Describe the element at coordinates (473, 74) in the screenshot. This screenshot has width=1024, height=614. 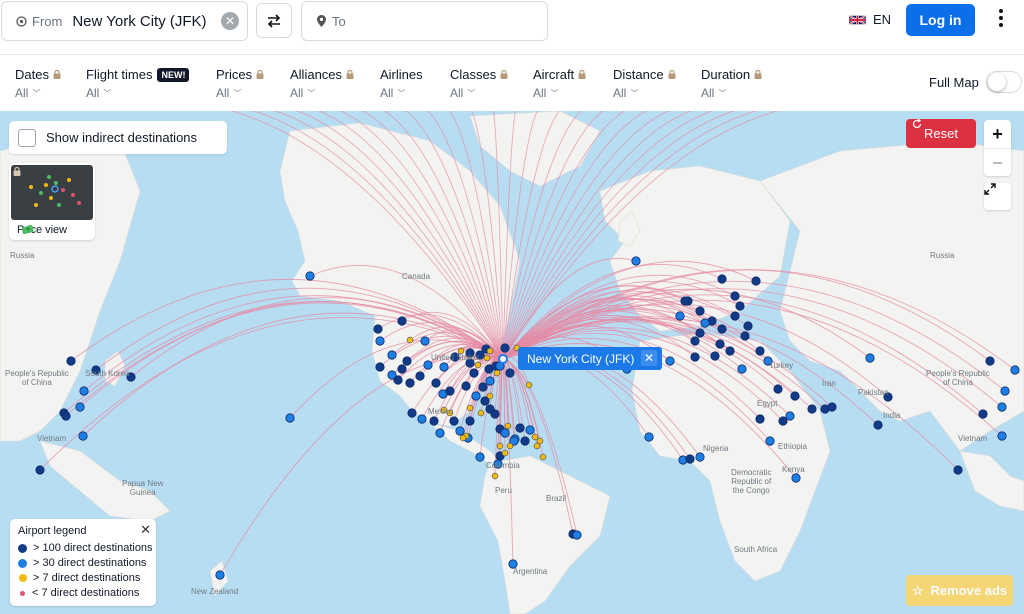
I see `filter-title: Classes` at that location.